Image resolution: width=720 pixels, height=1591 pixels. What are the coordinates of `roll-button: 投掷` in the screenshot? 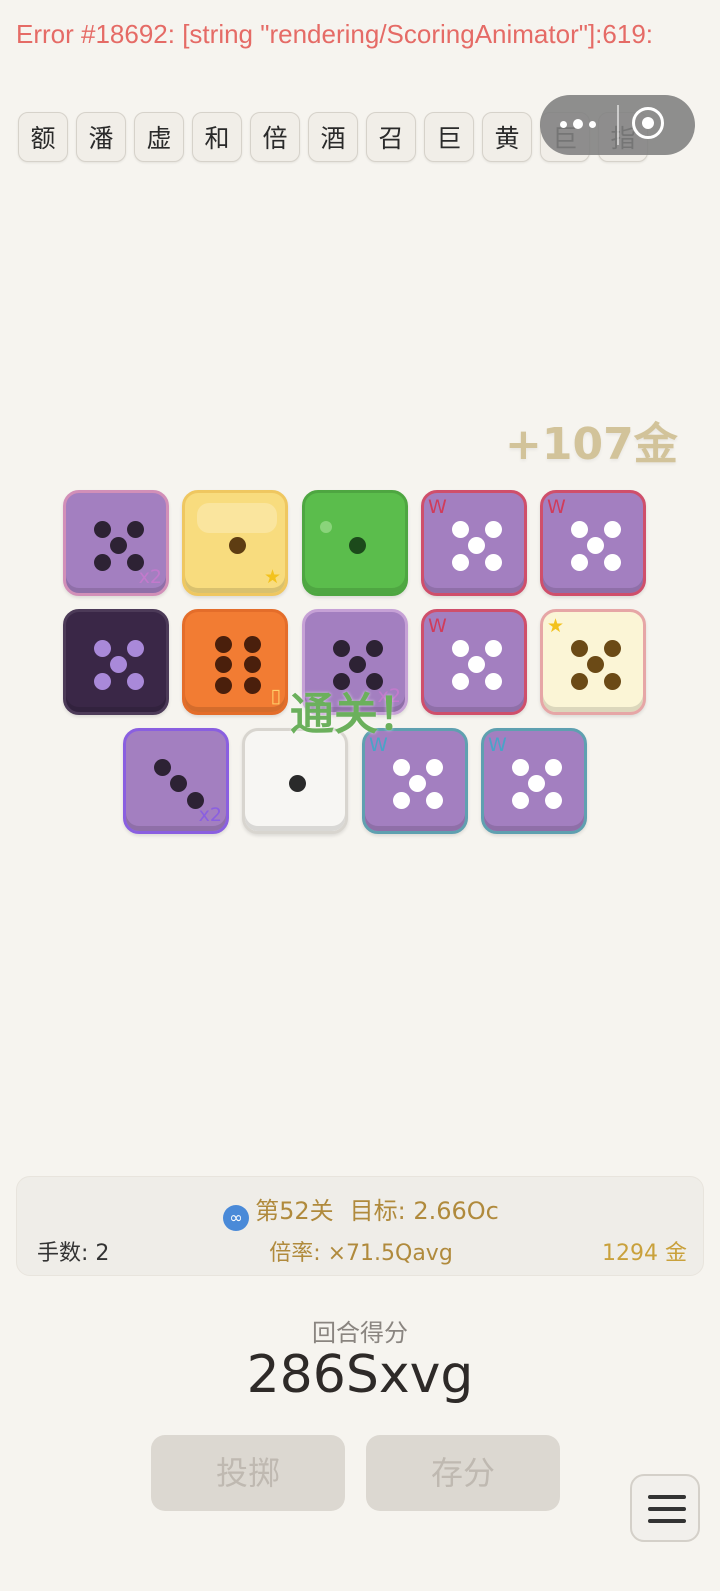 It's located at (248, 1473).